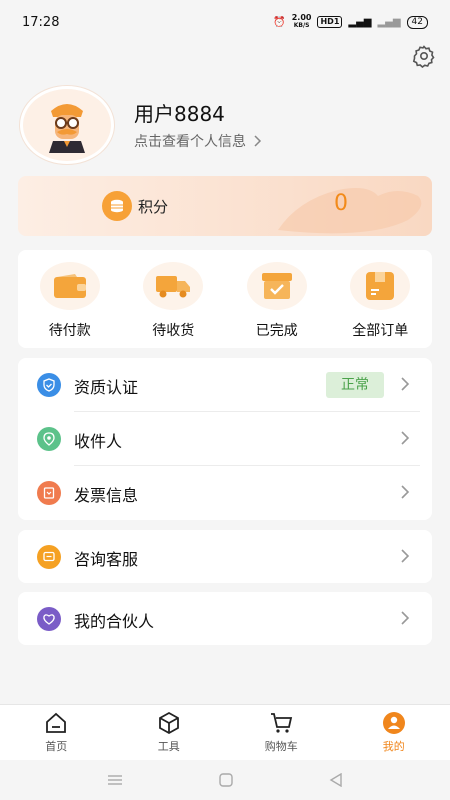  Describe the element at coordinates (225, 22) in the screenshot. I see `status-bar: 17:28 ⏰ 2.00 KB/S HD1 ▂▄▆ ▂▄▆ 42` at that location.